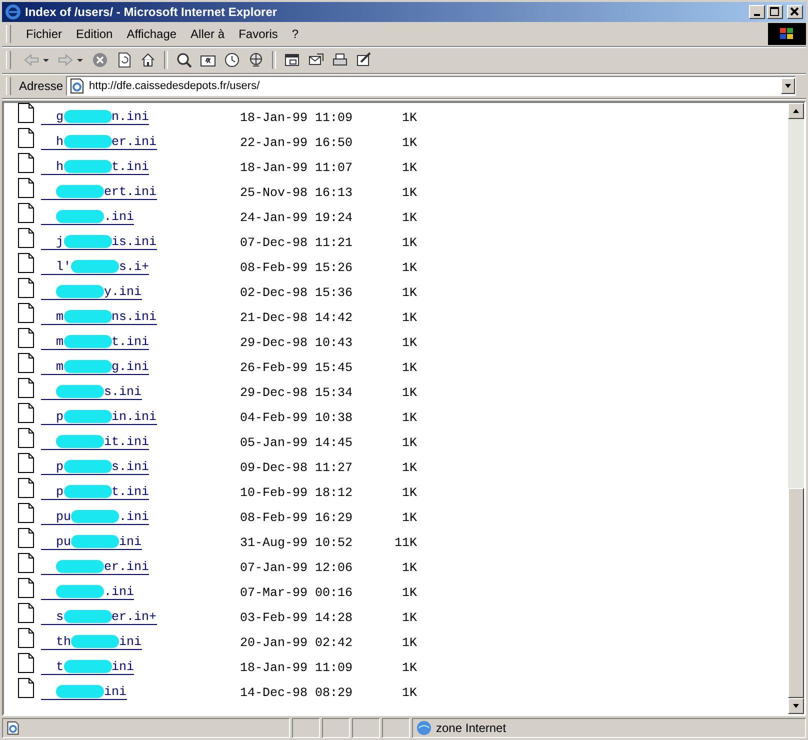 This screenshot has height=740, width=808. I want to click on back-arrow-icon, so click(37, 60).